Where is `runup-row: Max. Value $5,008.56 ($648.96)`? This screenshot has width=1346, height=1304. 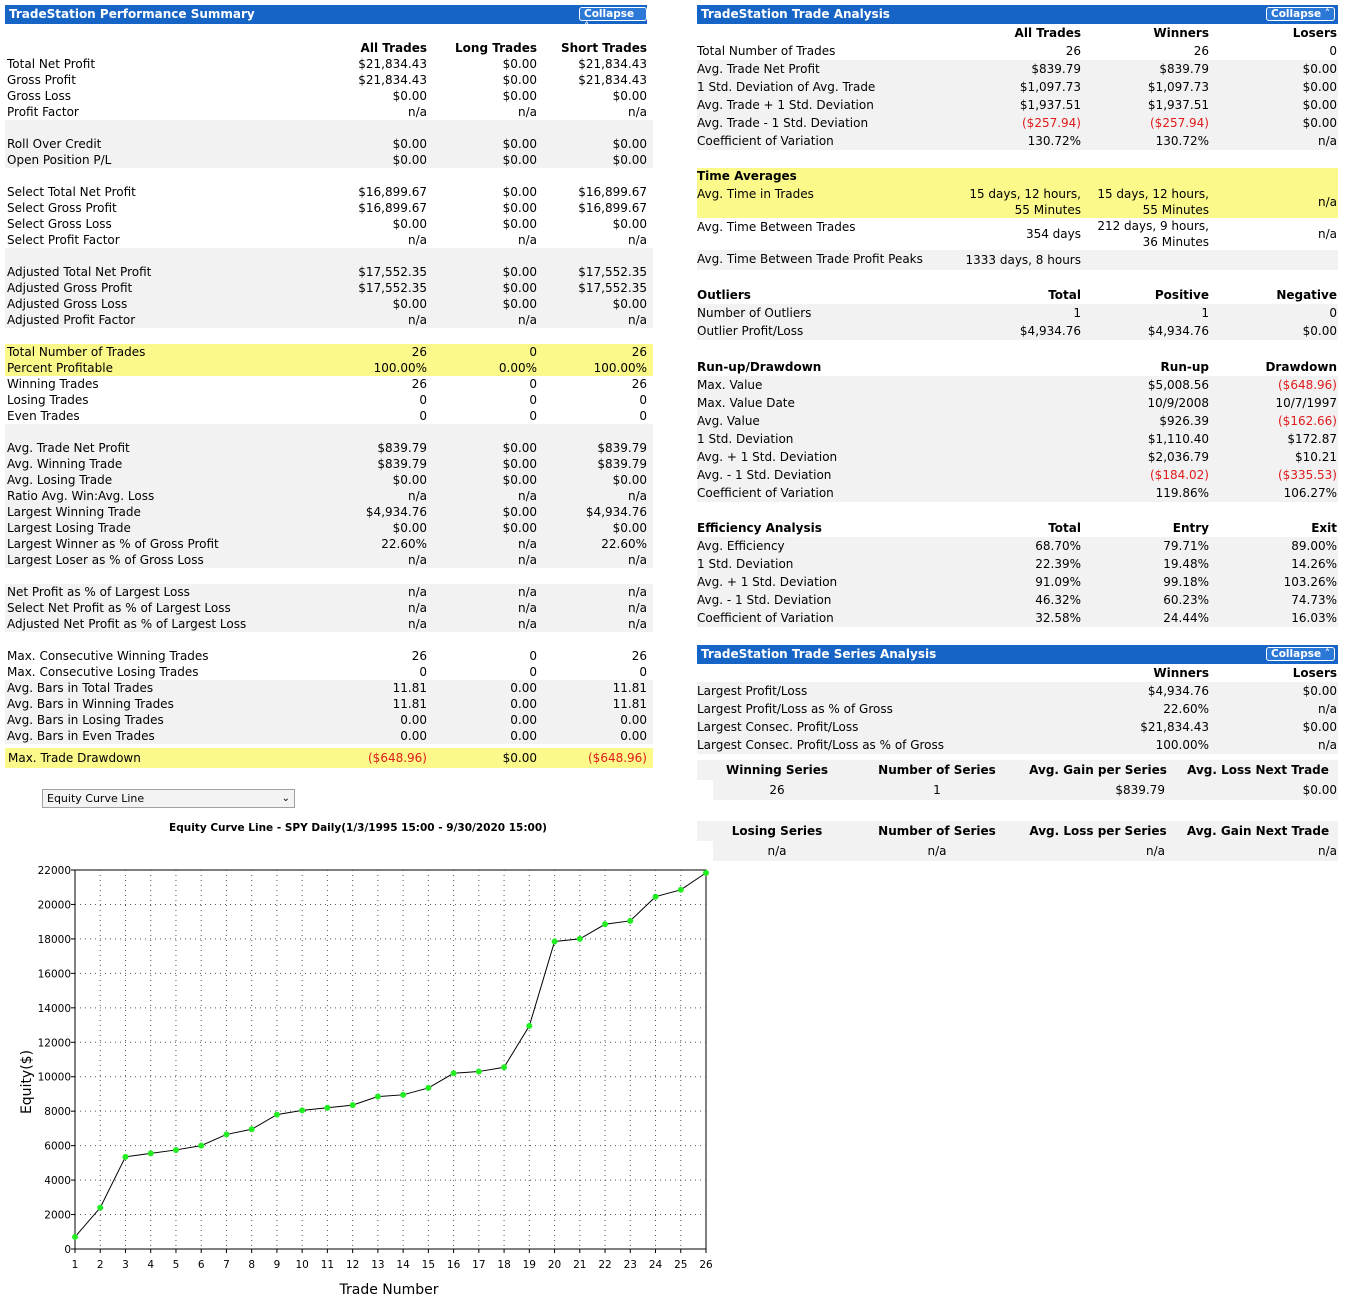 runup-row: Max. Value $5,008.56 ($648.96) is located at coordinates (1017, 385).